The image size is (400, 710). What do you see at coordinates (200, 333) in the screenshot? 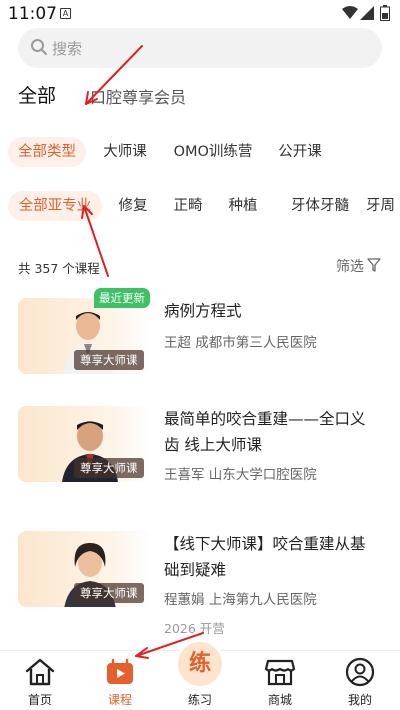
I see `course-item: 尊享大师课 最近更新 病例方程式 王超 成都市第三人民医院` at bounding box center [200, 333].